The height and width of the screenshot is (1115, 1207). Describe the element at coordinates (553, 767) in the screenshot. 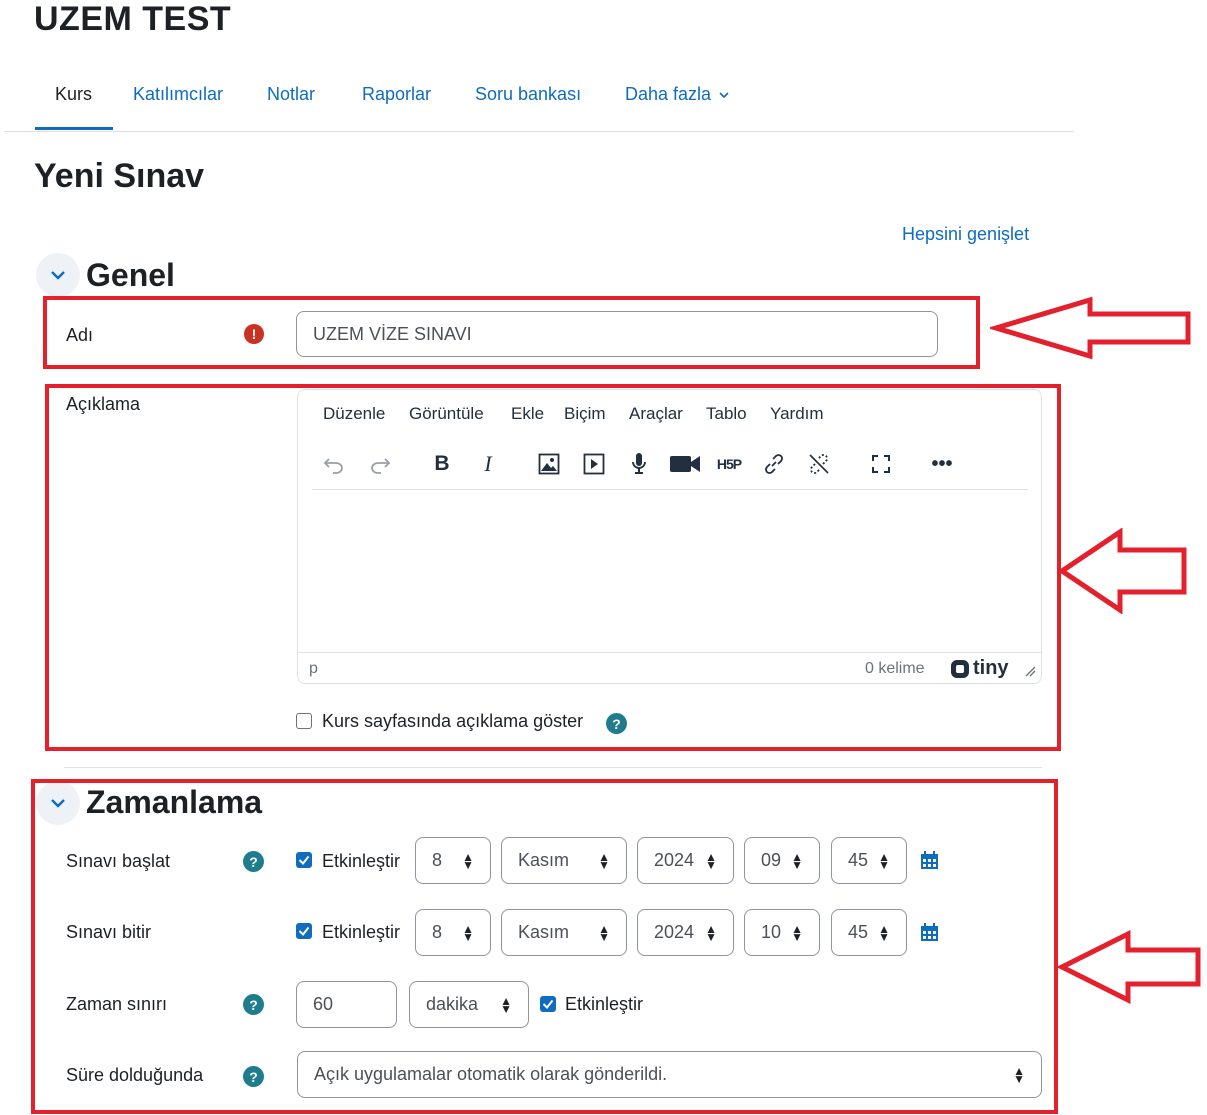

I see `section-separator` at that location.